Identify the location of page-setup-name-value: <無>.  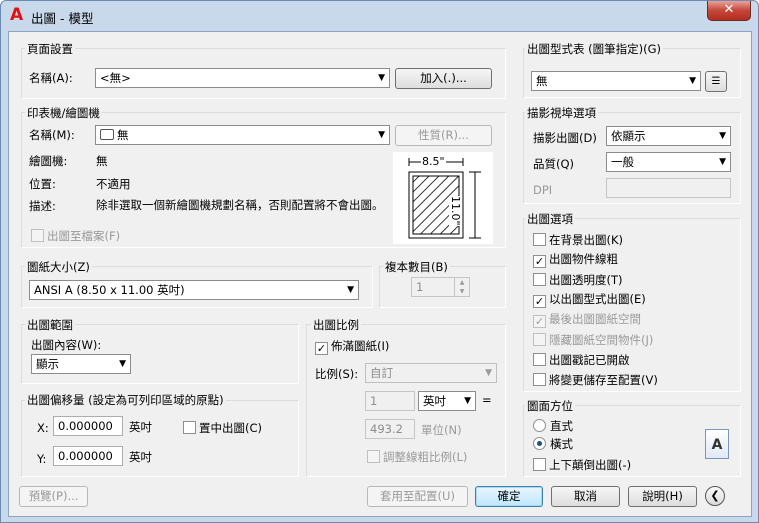
(115, 78).